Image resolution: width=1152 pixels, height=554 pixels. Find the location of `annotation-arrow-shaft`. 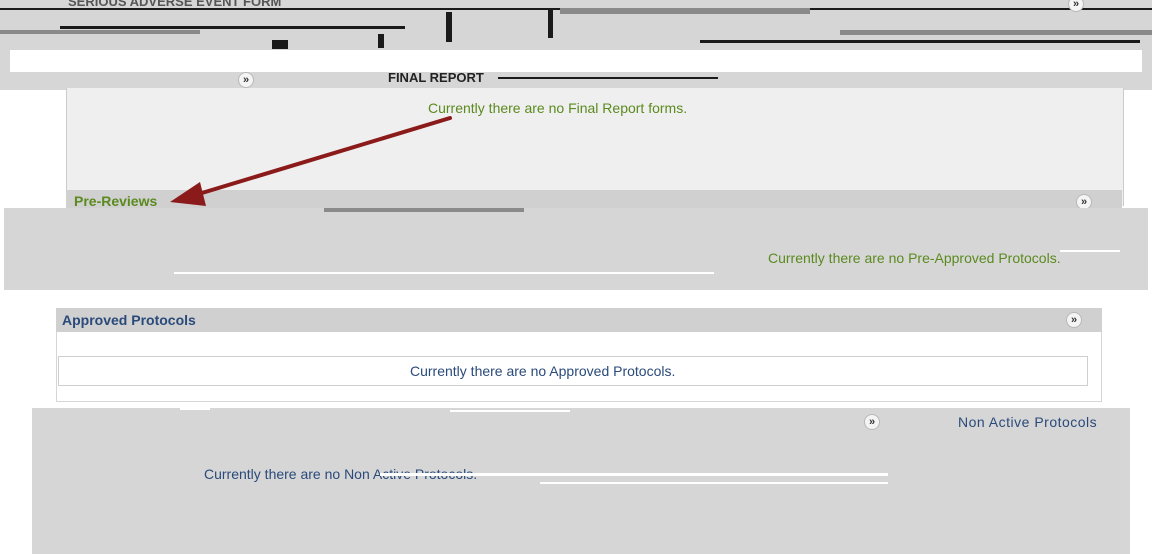

annotation-arrow-shaft is located at coordinates (321, 157).